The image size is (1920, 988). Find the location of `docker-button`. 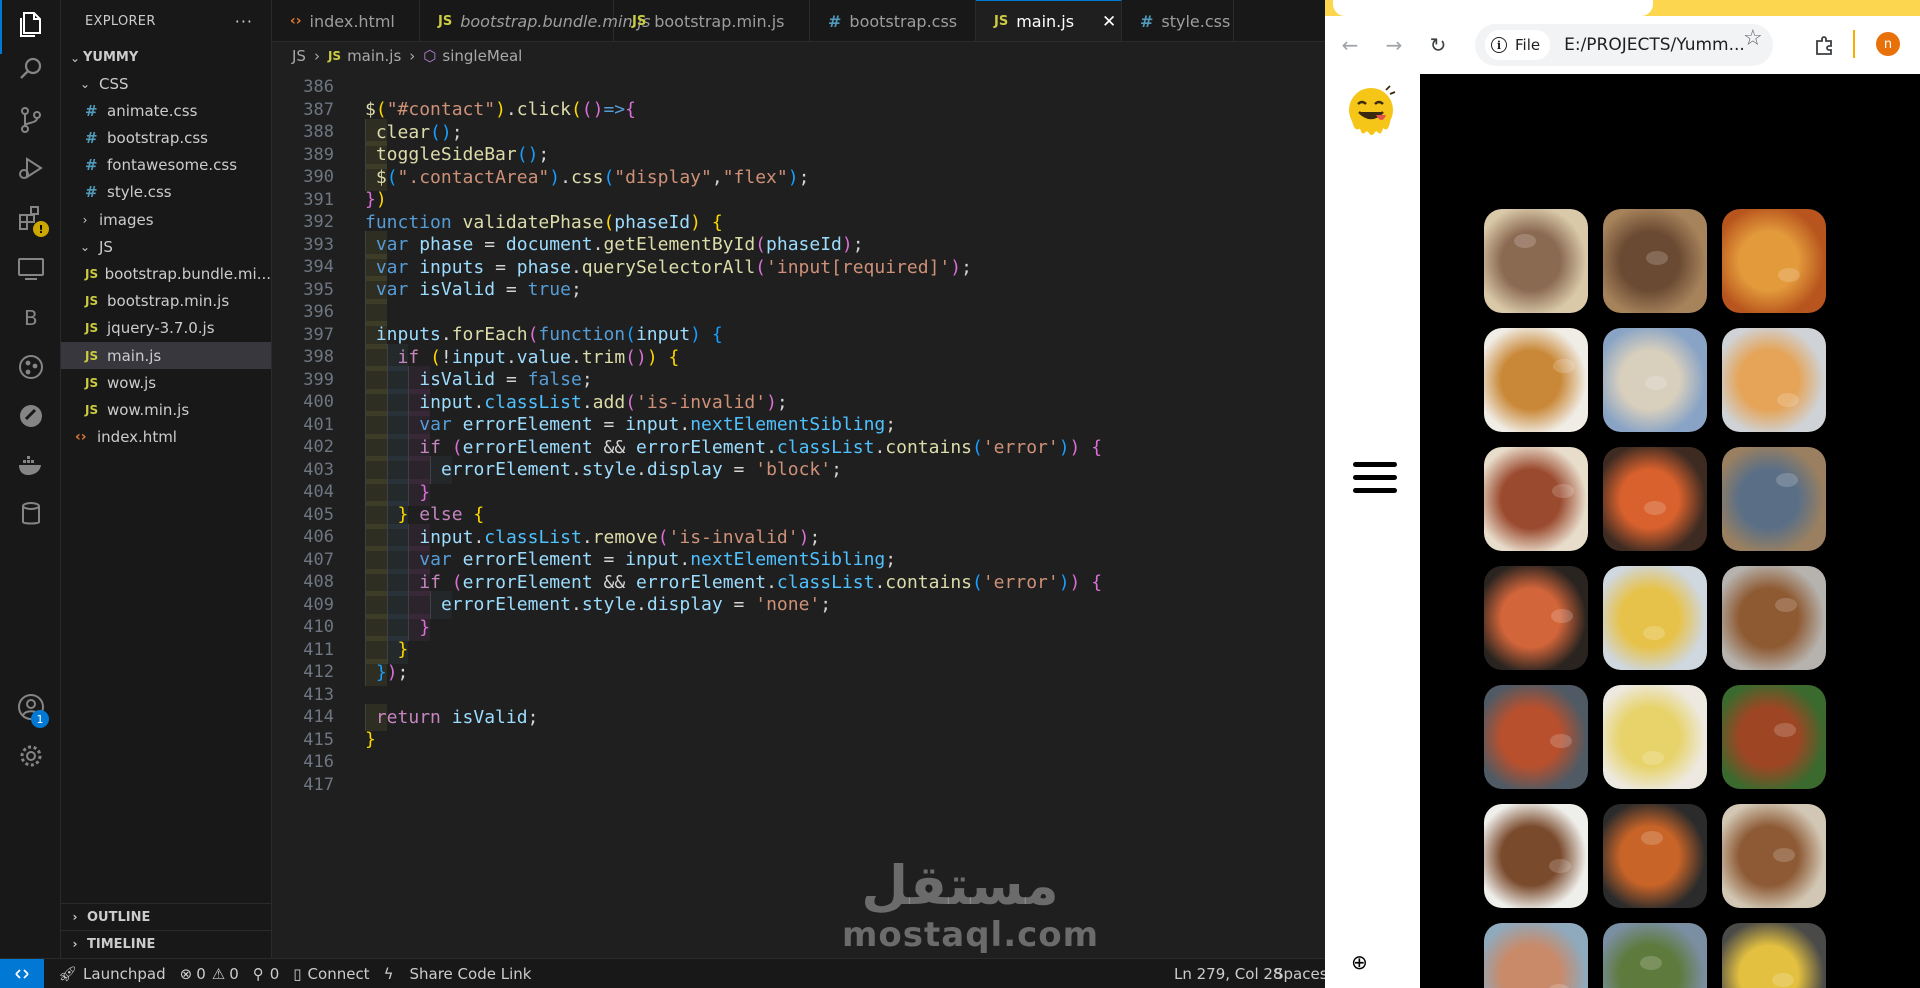

docker-button is located at coordinates (30, 467).